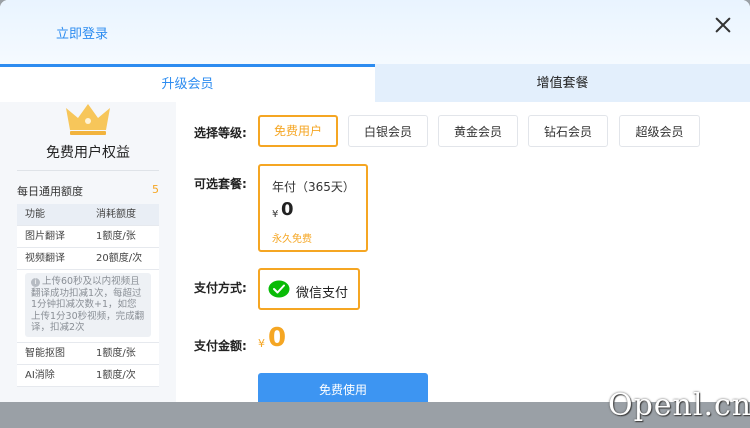 This screenshot has height=428, width=750. I want to click on login-link: 立即登录, so click(82, 32).